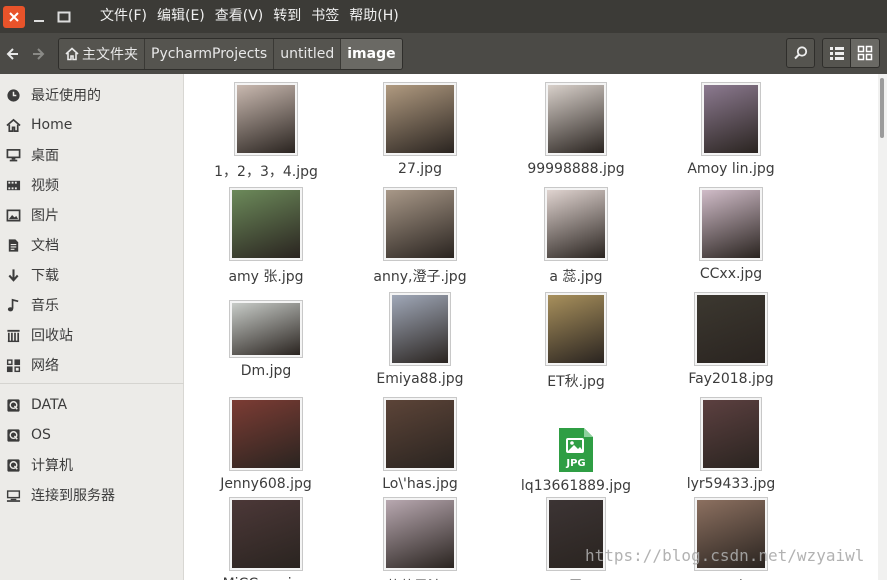  I want to click on file-name: Dm.jpg, so click(266, 371).